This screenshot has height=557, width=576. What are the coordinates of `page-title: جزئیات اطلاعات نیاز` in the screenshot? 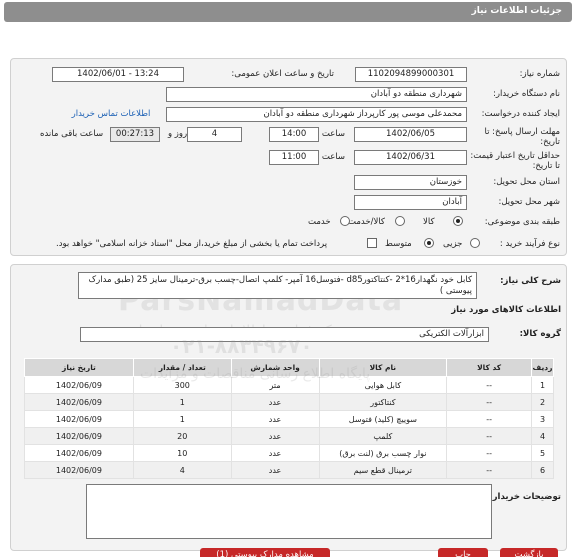 It's located at (288, 12).